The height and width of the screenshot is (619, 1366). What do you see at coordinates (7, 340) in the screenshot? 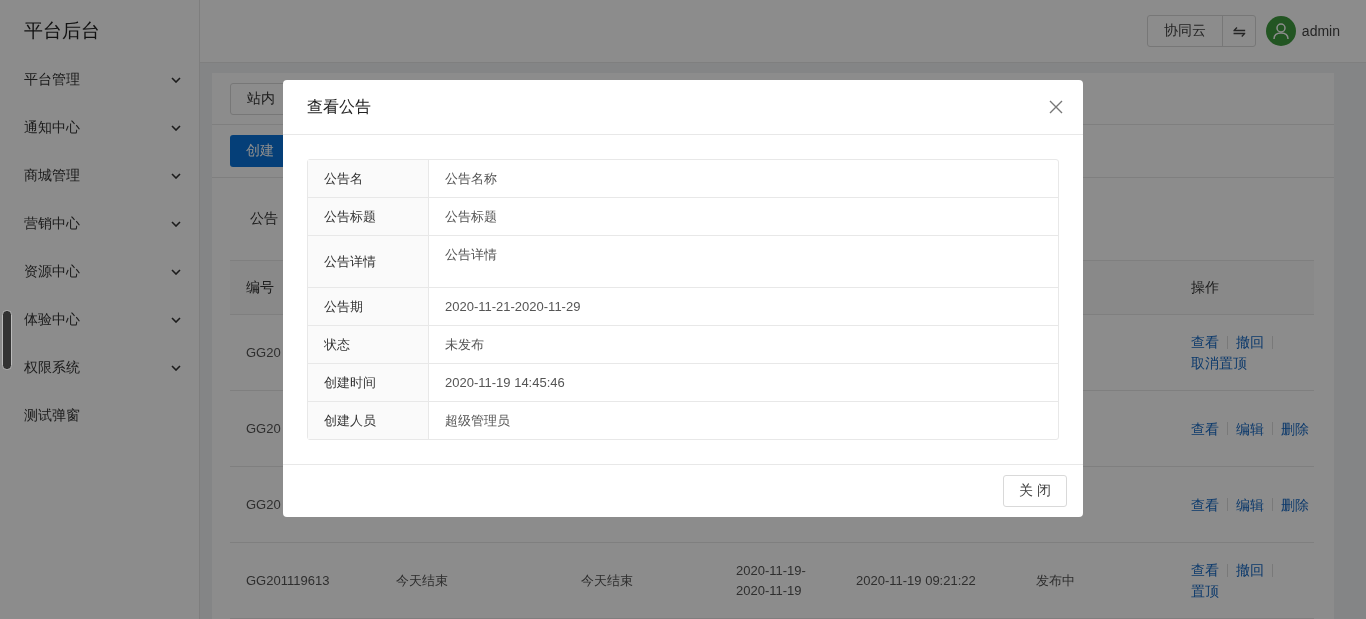
I see `level-meter-icon` at bounding box center [7, 340].